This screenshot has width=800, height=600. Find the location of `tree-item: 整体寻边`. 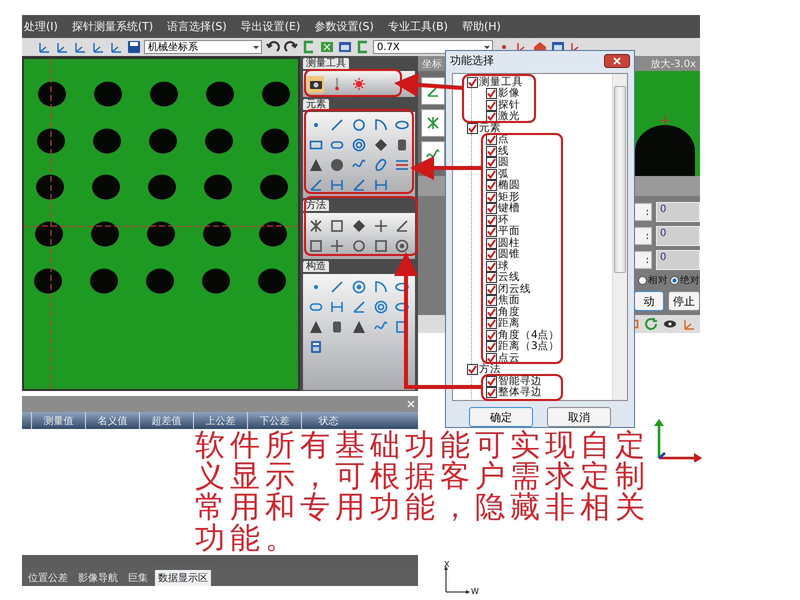

tree-item: 整体寻边 is located at coordinates (520, 393).